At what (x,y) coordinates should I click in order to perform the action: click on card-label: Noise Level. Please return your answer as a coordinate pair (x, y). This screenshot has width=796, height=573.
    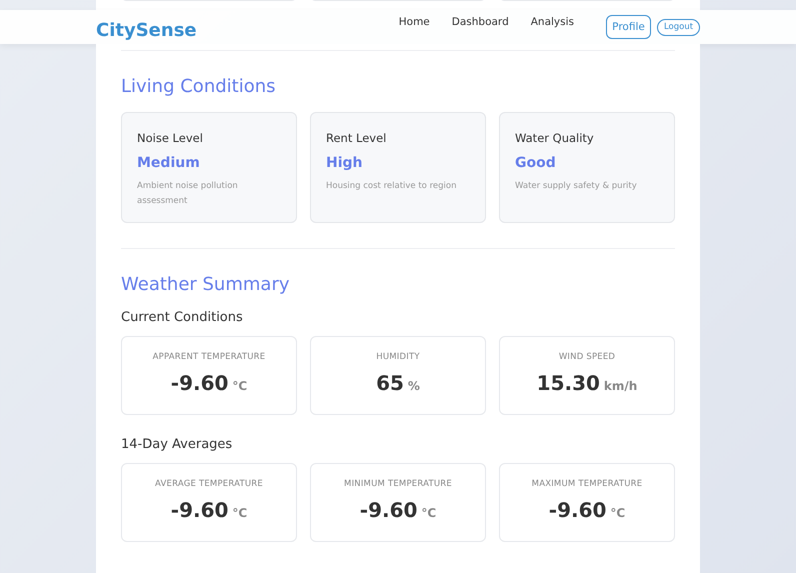
    Looking at the image, I should click on (170, 138).